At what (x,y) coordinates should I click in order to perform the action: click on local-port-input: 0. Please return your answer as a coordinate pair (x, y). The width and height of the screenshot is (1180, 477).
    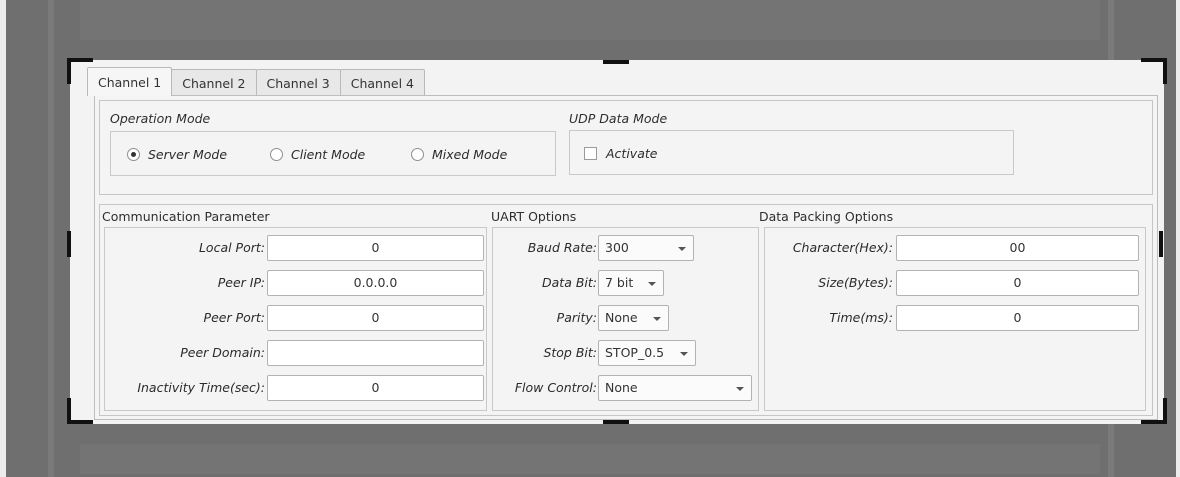
    Looking at the image, I should click on (375, 248).